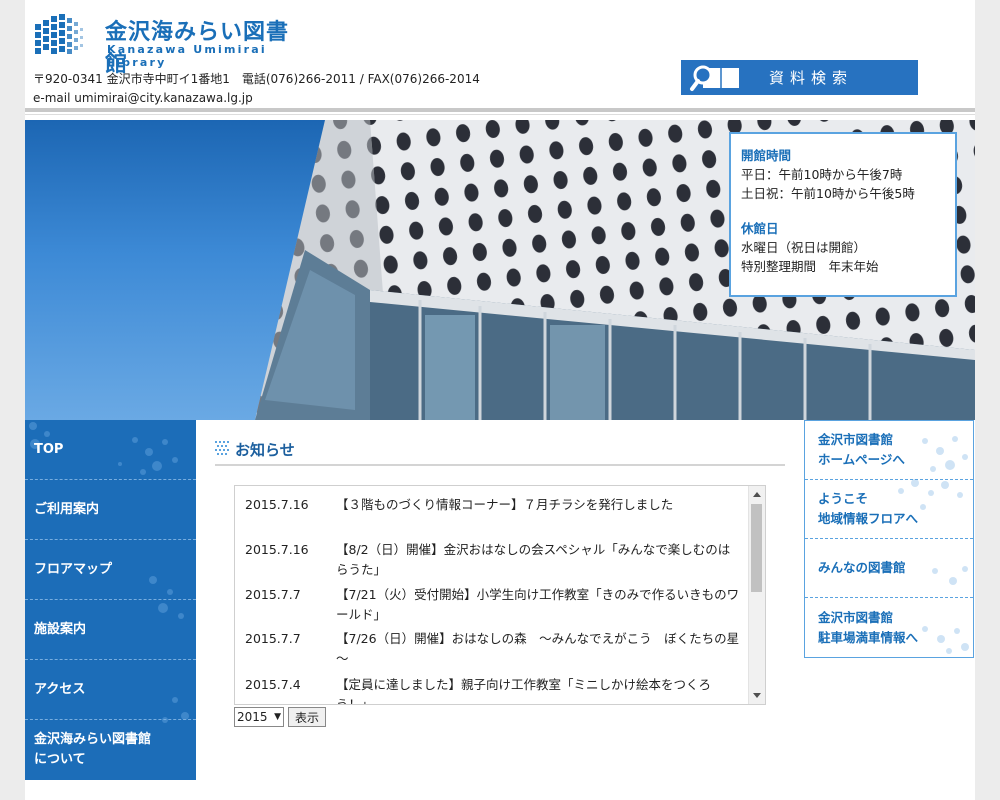  I want to click on news-header: お知らせ, so click(500, 451).